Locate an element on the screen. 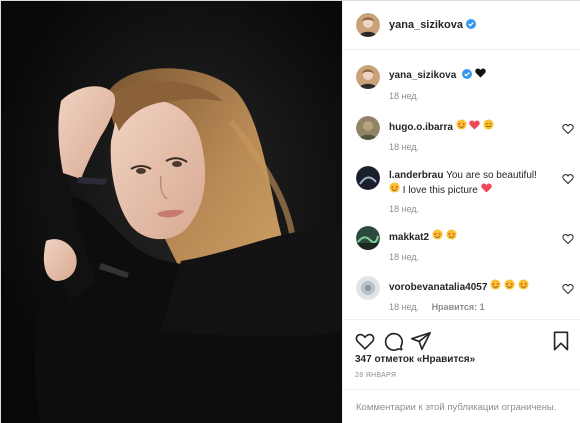 This screenshot has width=580, height=423. post-date: 28 ЯНВАРЯ is located at coordinates (375, 375).